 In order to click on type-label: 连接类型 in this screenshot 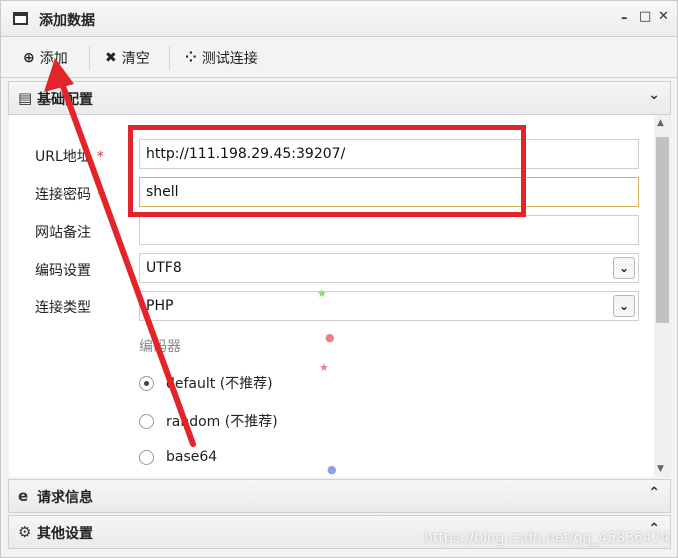, I will do `click(63, 308)`.